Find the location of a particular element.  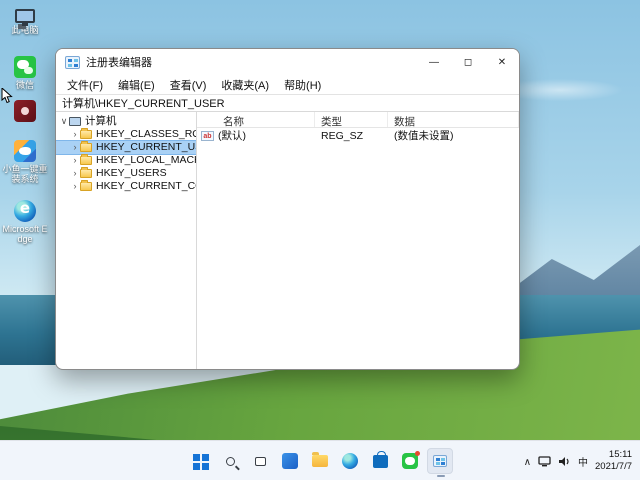

list-header: 名称 类型 数据 is located at coordinates (358, 120).